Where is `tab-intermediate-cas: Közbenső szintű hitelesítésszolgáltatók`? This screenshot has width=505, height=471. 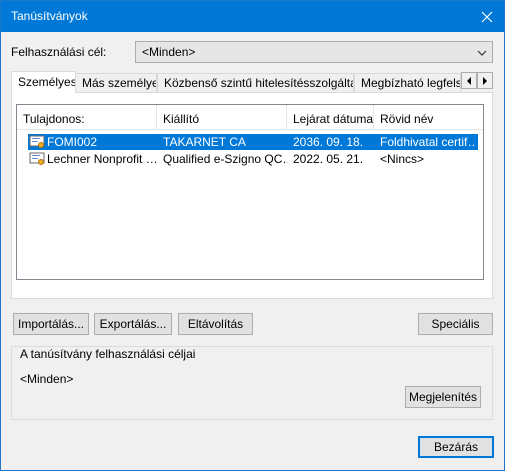 tab-intermediate-cas: Közbenső szintű hitelesítésszolgáltatók is located at coordinates (255, 82).